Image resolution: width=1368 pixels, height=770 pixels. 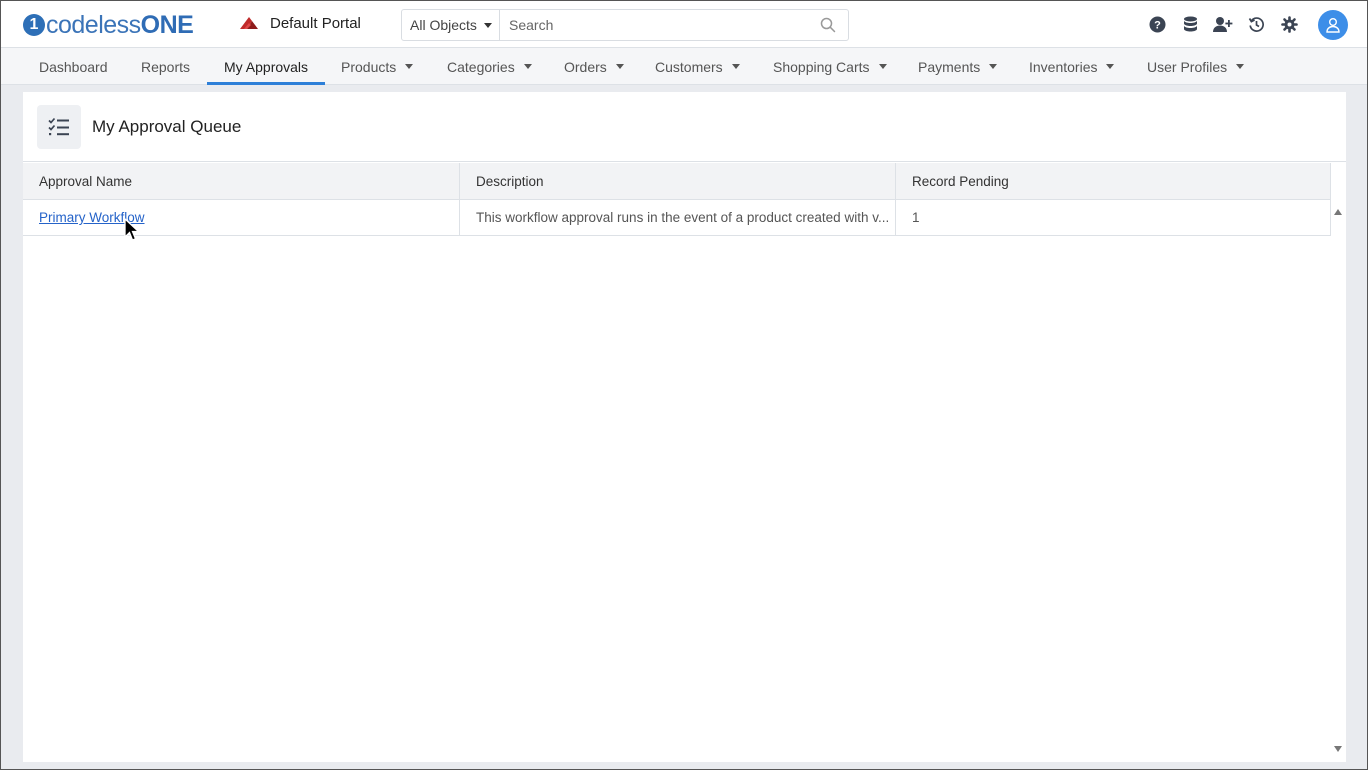 I want to click on avatar, so click(x=1333, y=24).